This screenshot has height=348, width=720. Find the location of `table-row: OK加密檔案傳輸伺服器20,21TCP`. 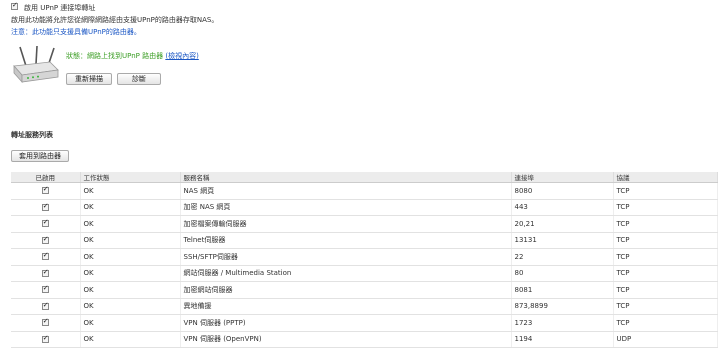

table-row: OK加密檔案傳輸伺服器20,21TCP is located at coordinates (364, 224).